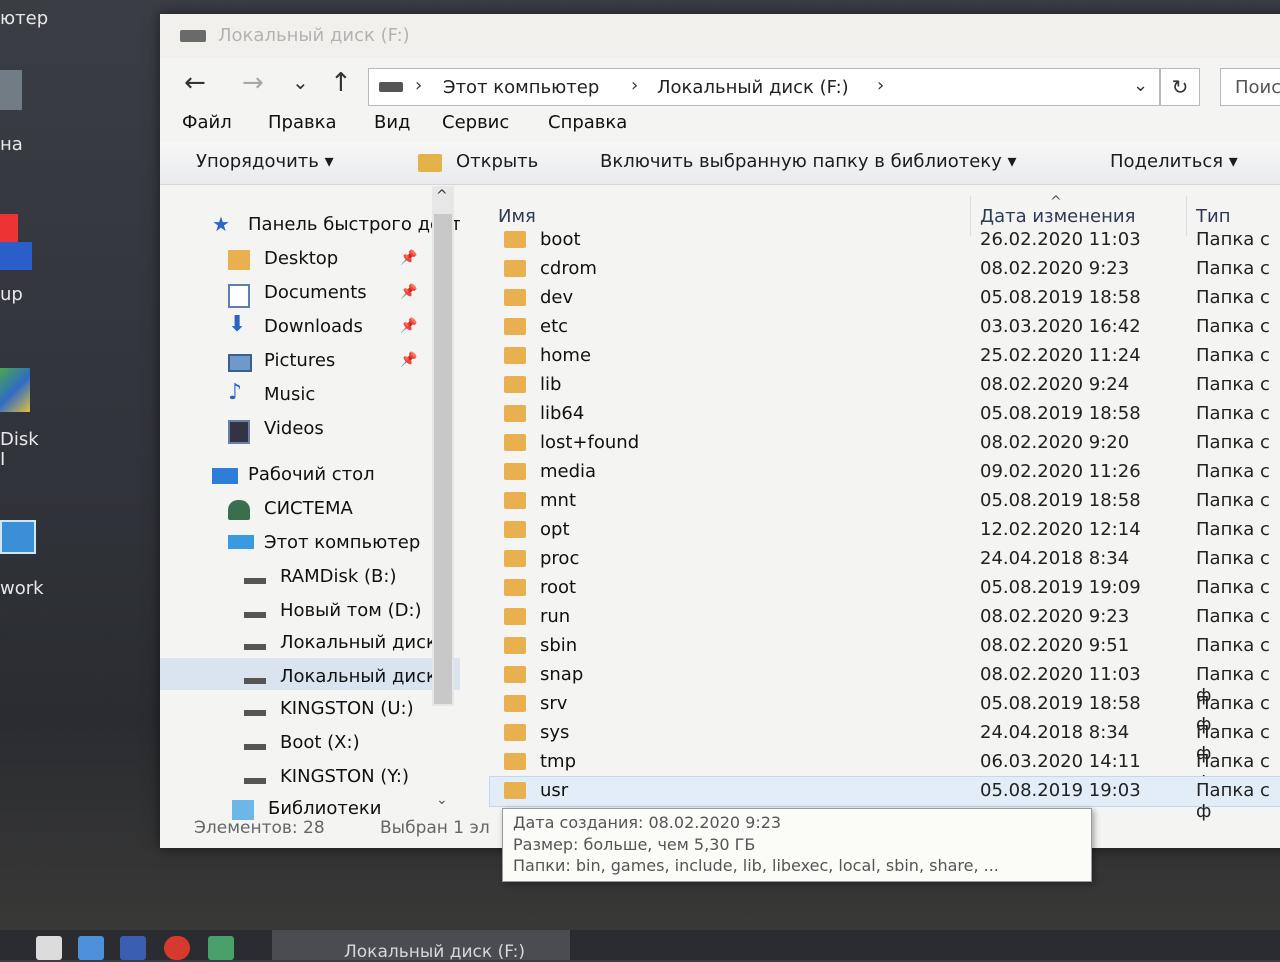 This screenshot has height=962, width=1280. What do you see at coordinates (885, 559) in the screenshot?
I see `file-row: proc 24.04.2018 8:34 Папка с` at bounding box center [885, 559].